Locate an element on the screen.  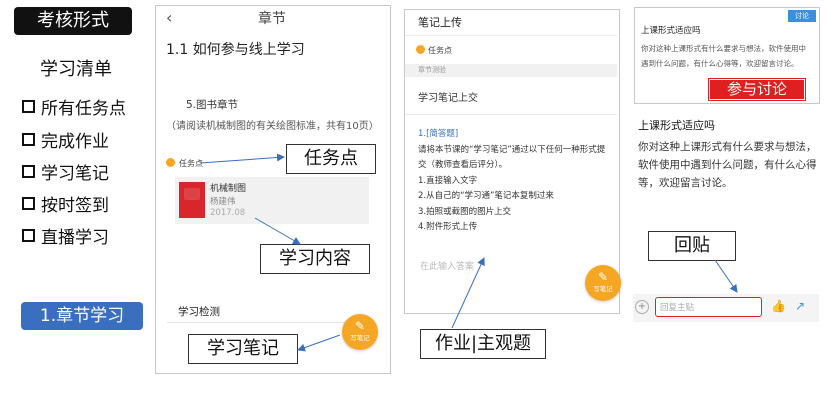
arrow-reply is located at coordinates (726, 276).